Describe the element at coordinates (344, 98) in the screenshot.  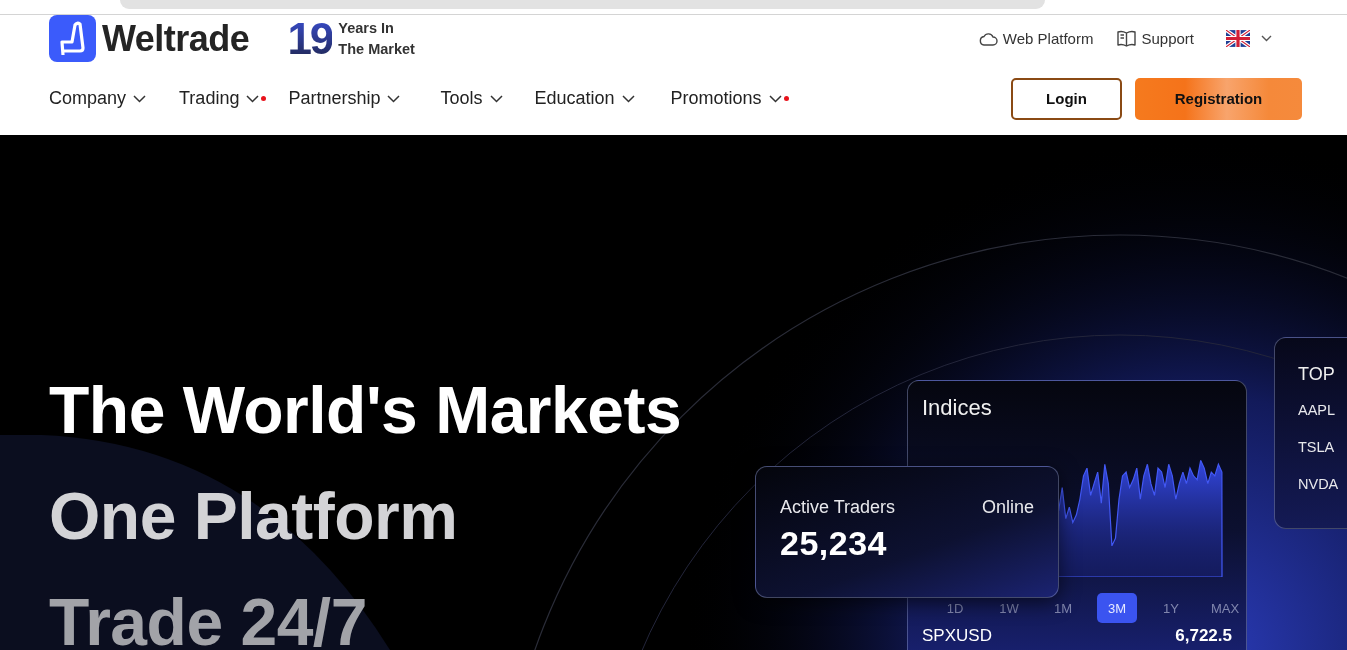
I see `nav-menu-item: Partnership` at that location.